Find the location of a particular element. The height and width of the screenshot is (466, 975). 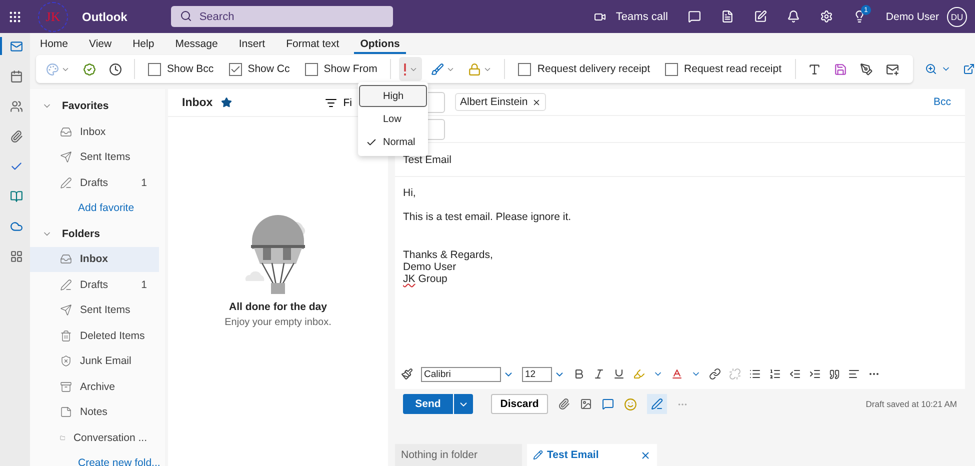

indent-icon is located at coordinates (815, 374).